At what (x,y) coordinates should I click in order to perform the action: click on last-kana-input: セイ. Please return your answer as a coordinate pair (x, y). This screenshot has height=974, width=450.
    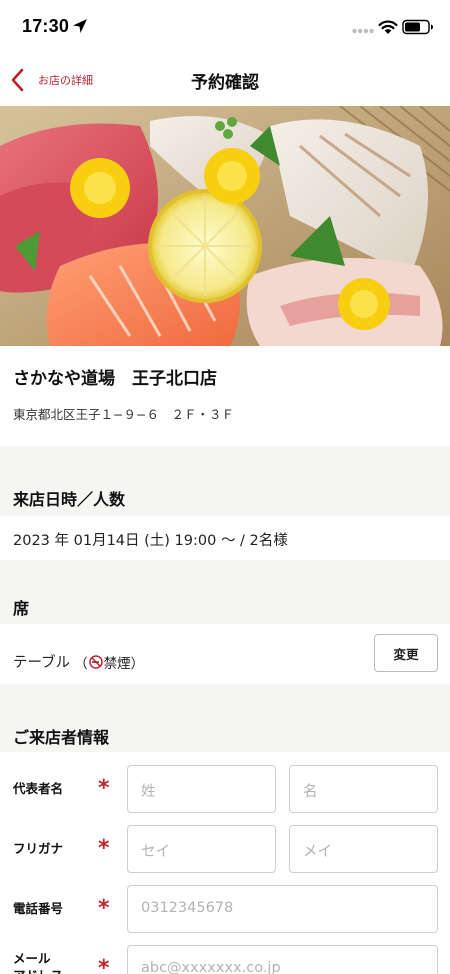
    Looking at the image, I should click on (201, 849).